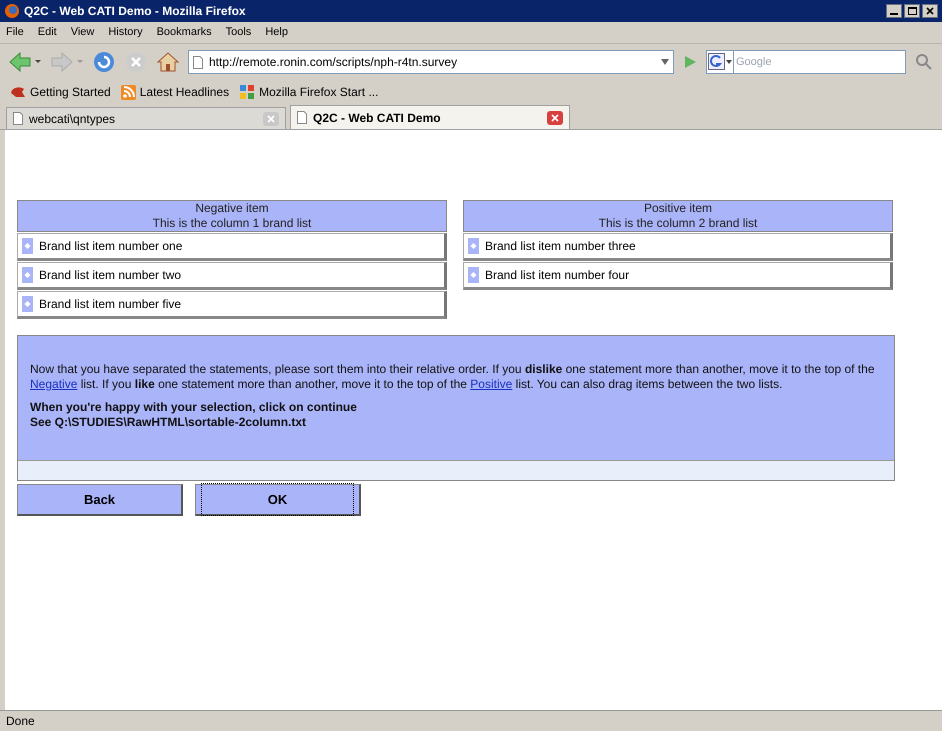 The height and width of the screenshot is (731, 942). What do you see at coordinates (168, 62) in the screenshot?
I see `home-icon` at bounding box center [168, 62].